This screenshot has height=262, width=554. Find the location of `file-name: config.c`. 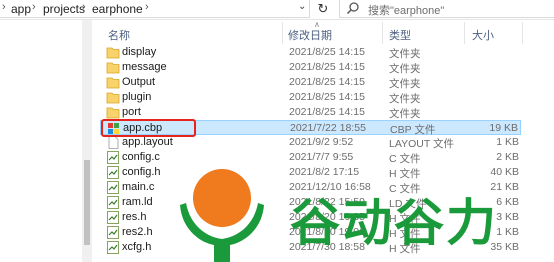

file-name: config.c is located at coordinates (141, 157).